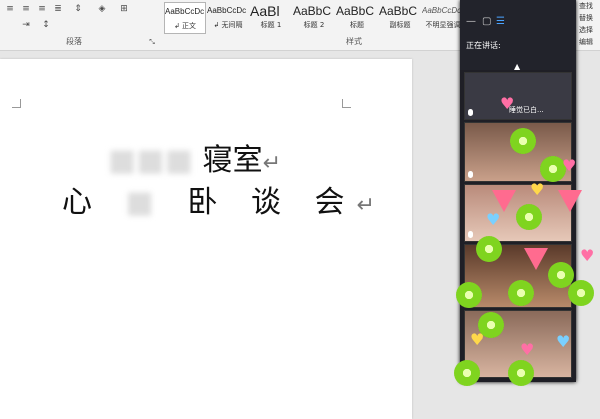 The width and height of the screenshot is (600, 419). Describe the element at coordinates (500, 21) in the screenshot. I see `menu-icon: ☰` at that location.